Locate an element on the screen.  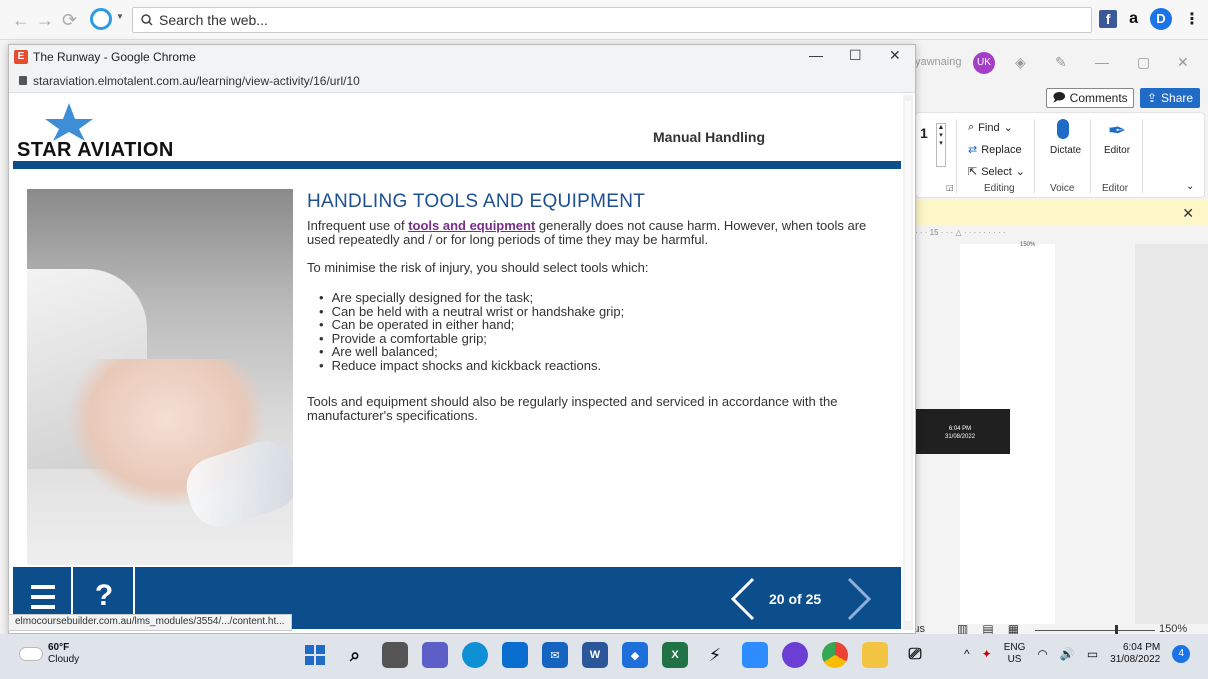
previous-page-arrow-icon is located at coordinates (744, 599).